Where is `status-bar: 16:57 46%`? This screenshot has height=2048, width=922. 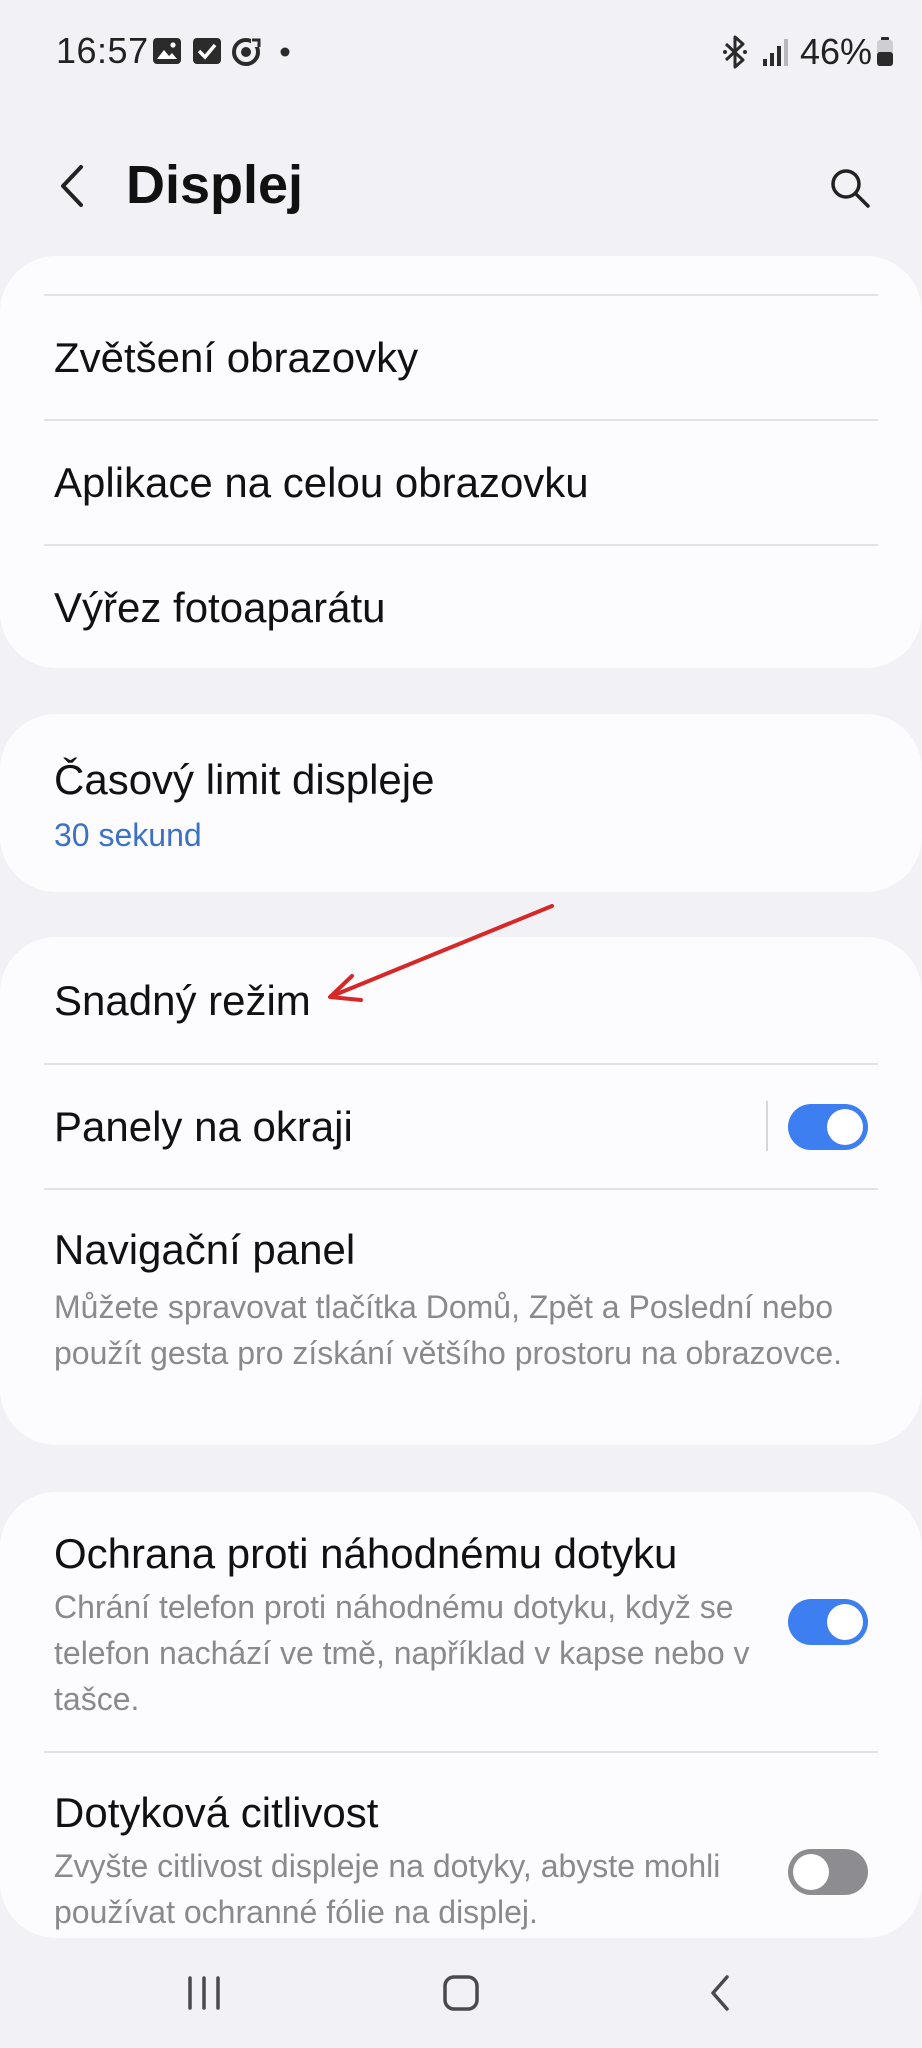
status-bar: 16:57 46% is located at coordinates (461, 52).